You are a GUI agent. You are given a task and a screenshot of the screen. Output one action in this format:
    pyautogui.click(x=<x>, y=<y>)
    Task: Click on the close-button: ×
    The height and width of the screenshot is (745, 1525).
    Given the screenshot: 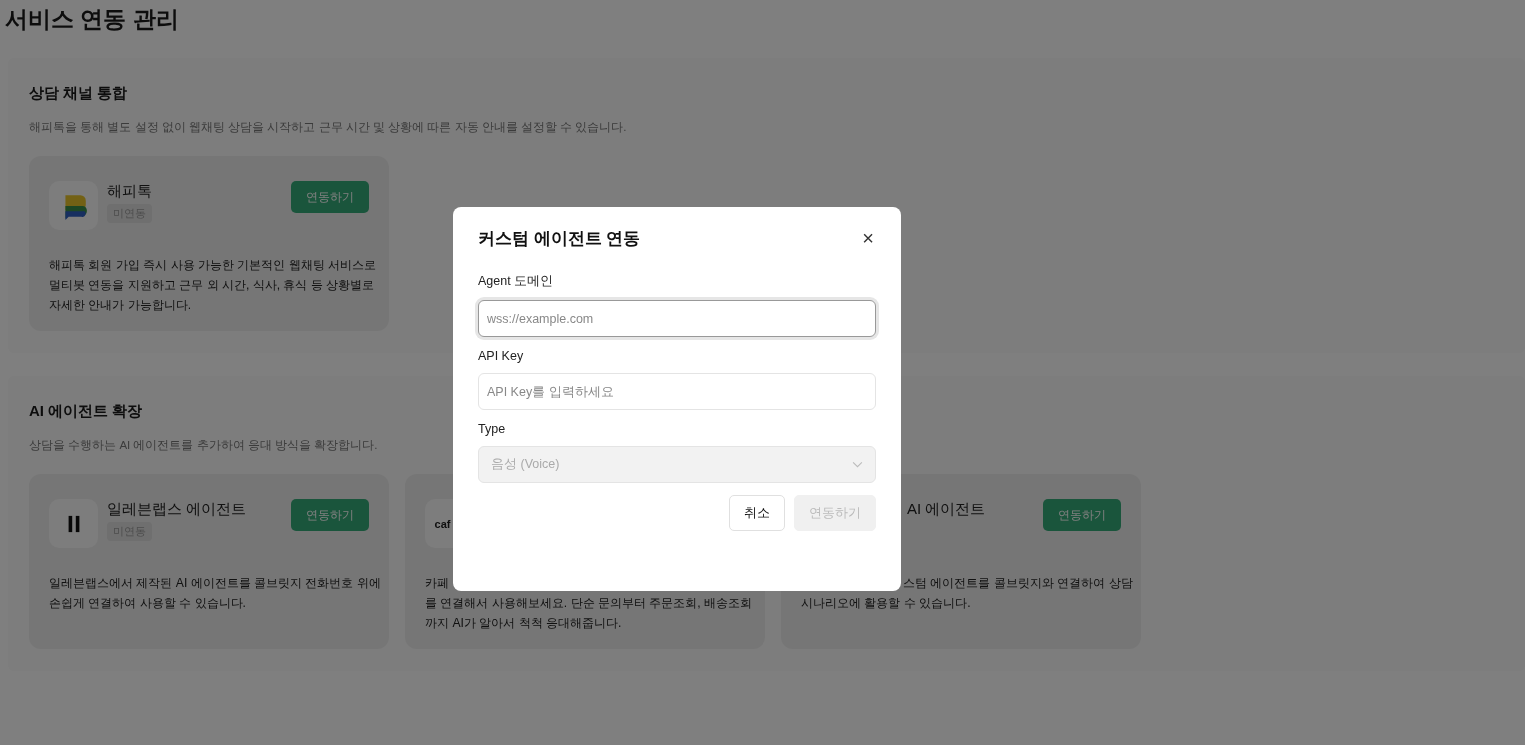 What is the action you would take?
    pyautogui.click(x=868, y=238)
    